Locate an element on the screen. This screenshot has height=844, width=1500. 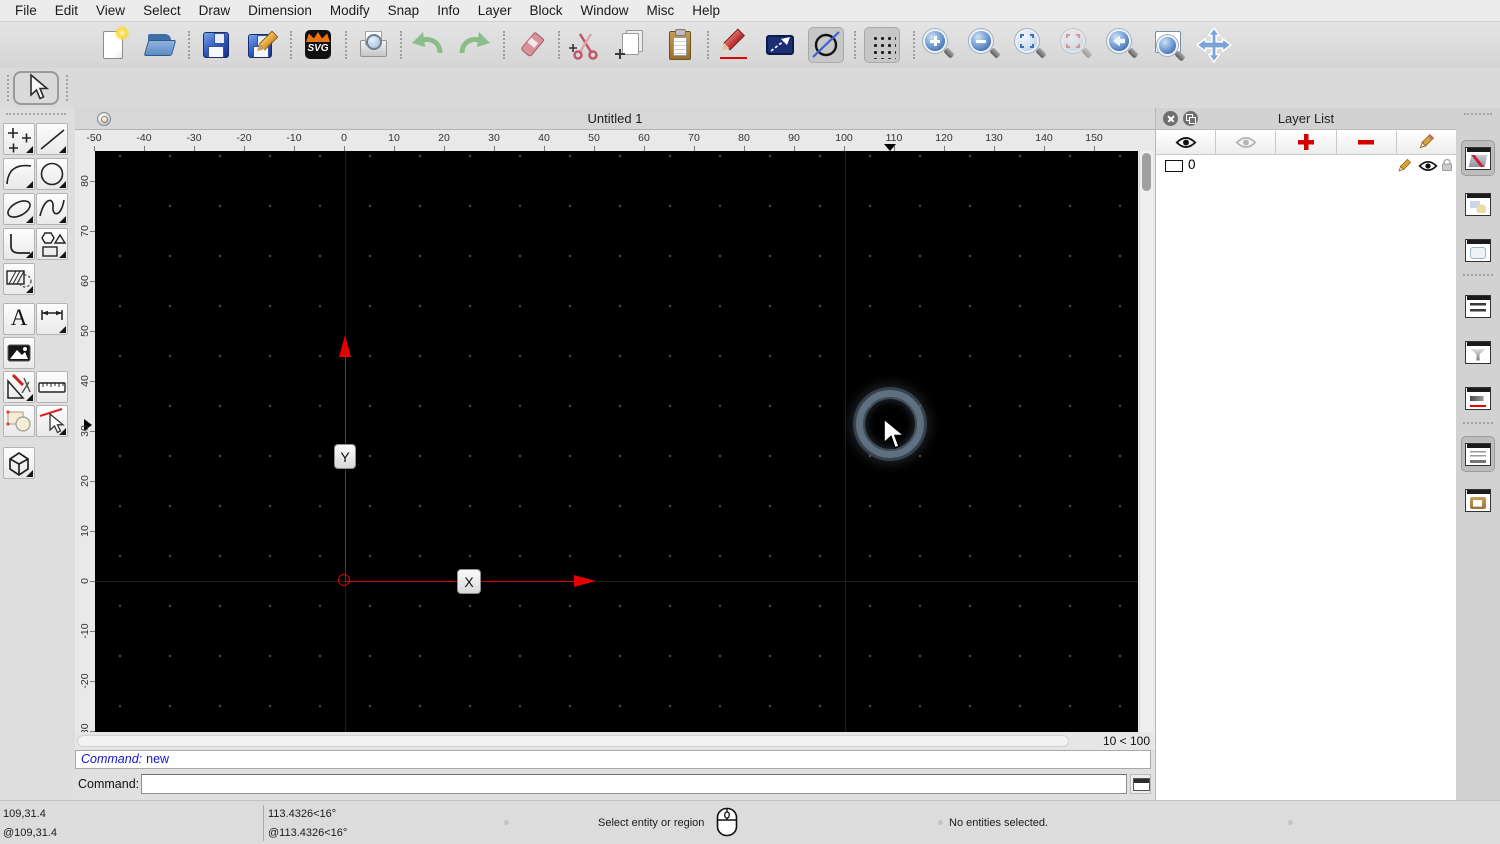
hatch-icon is located at coordinates (19, 279).